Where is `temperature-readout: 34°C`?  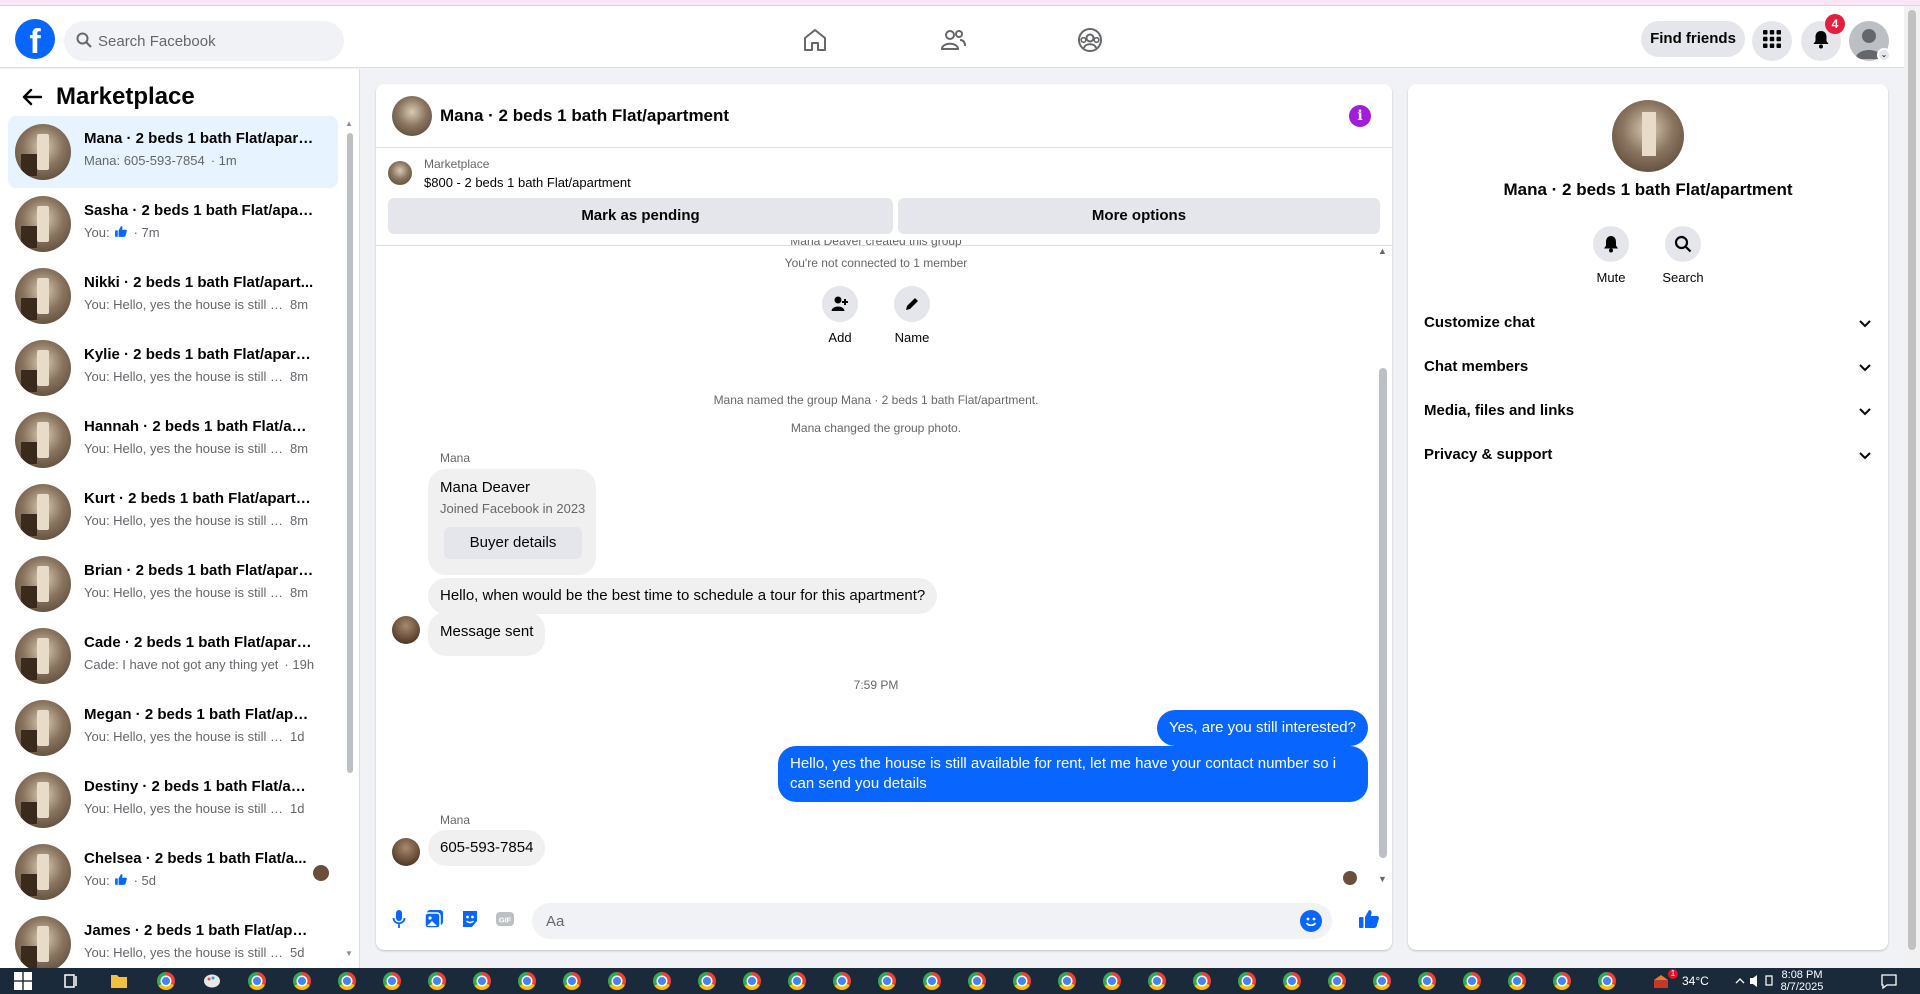
temperature-readout: 34°C is located at coordinates (1695, 981).